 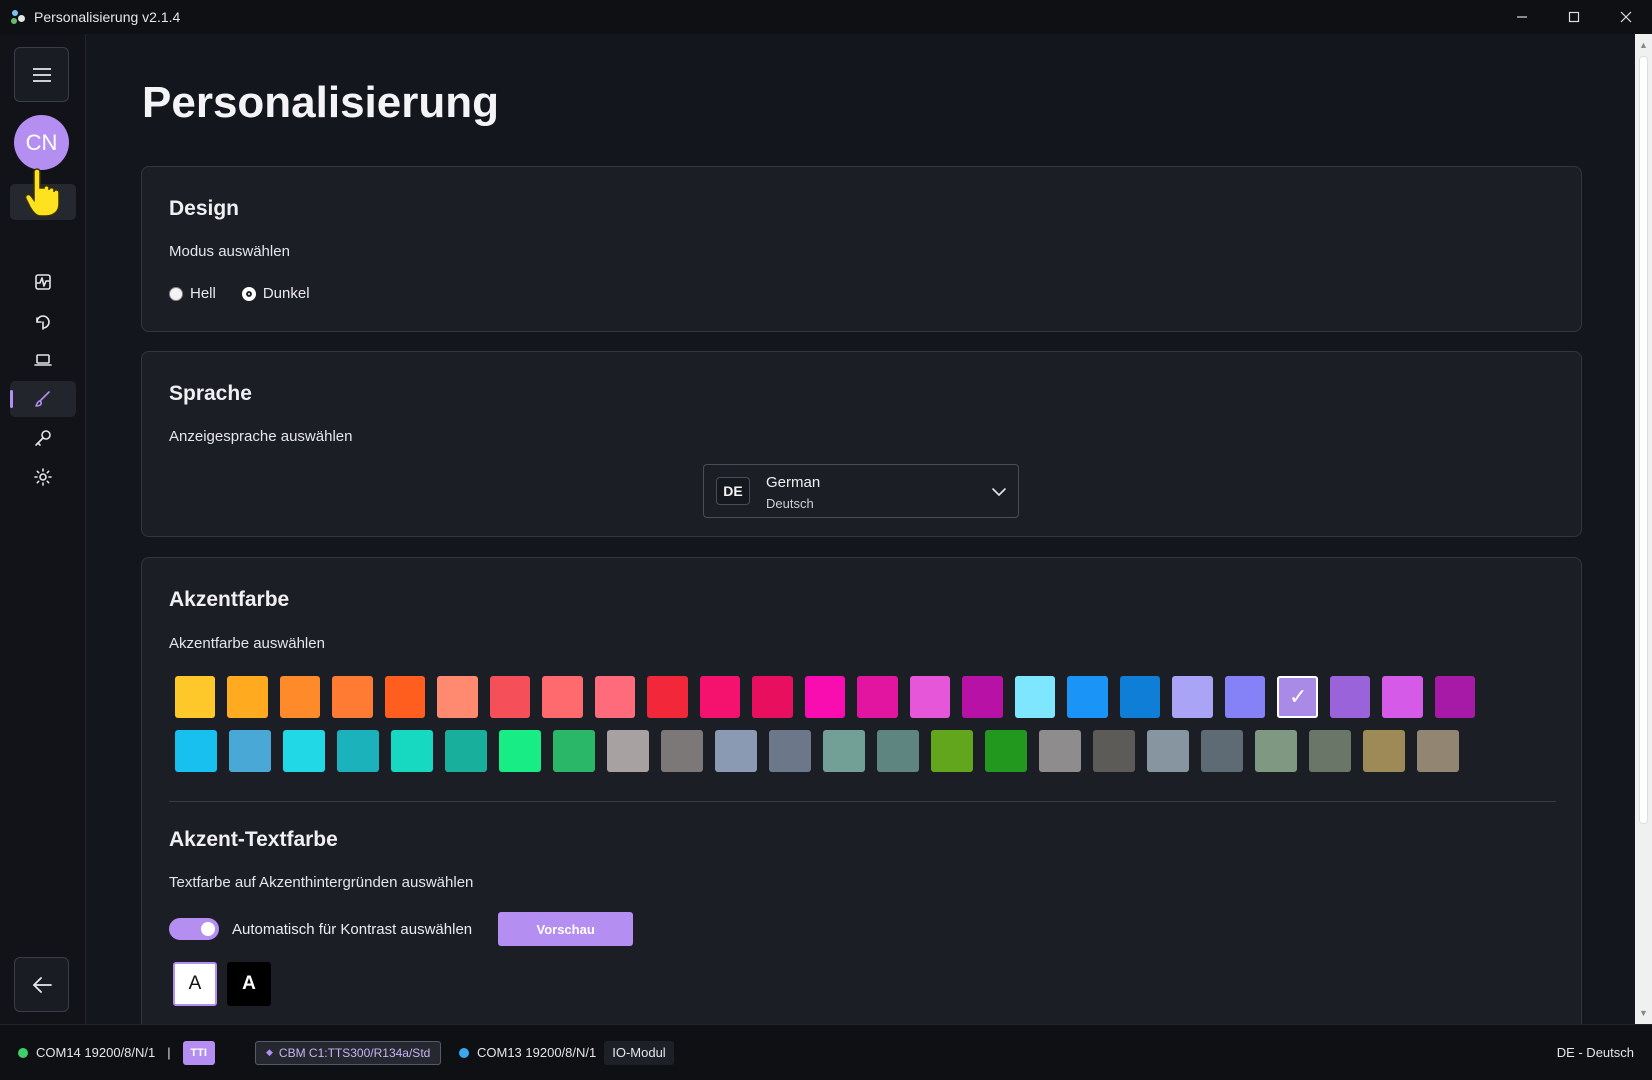 I want to click on page-title: Personalisierung, so click(x=321, y=102).